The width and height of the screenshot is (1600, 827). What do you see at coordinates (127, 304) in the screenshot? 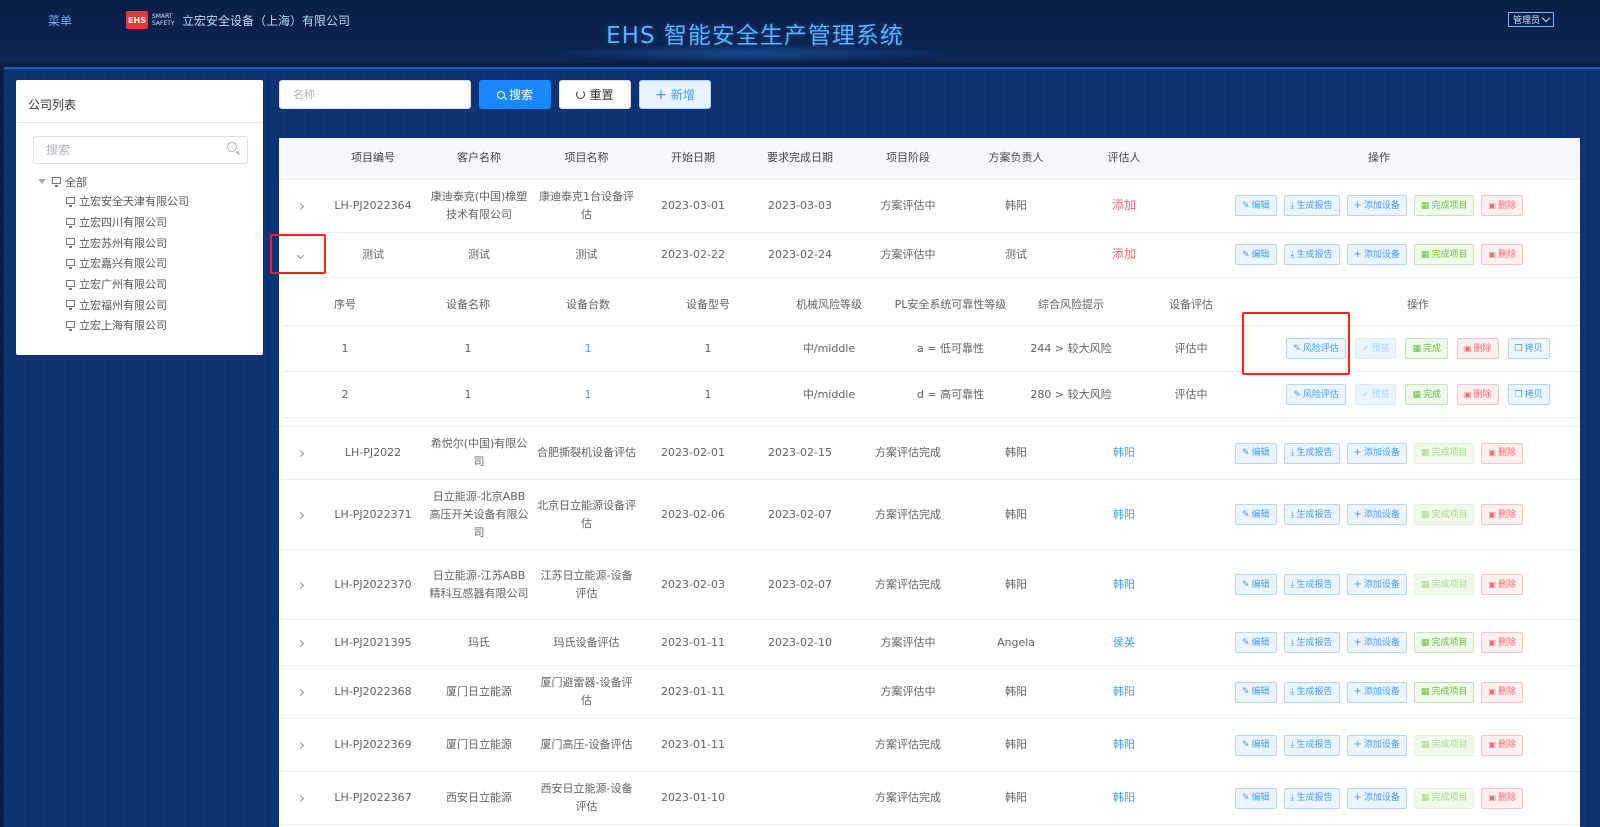
I see `tree-item-company: 立宏福州有限公司` at bounding box center [127, 304].